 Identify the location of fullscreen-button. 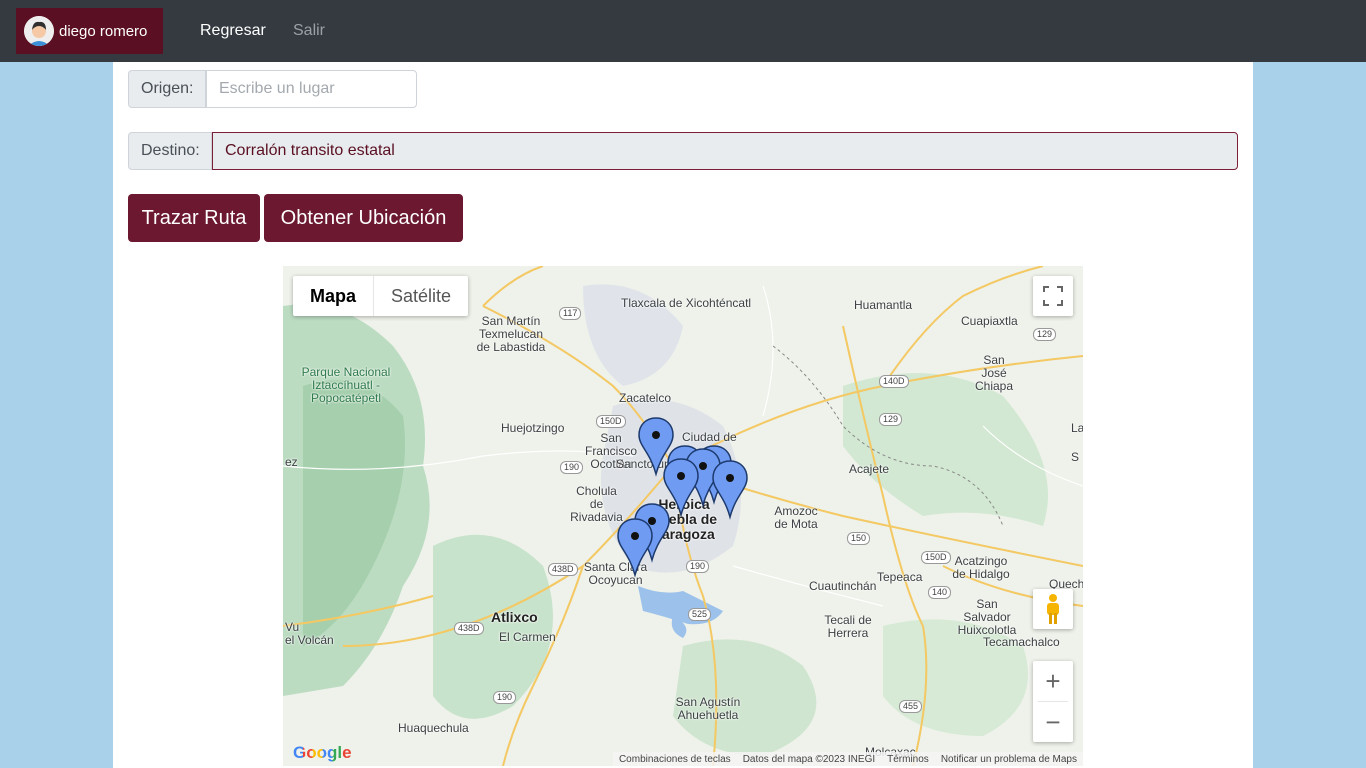
(1053, 296).